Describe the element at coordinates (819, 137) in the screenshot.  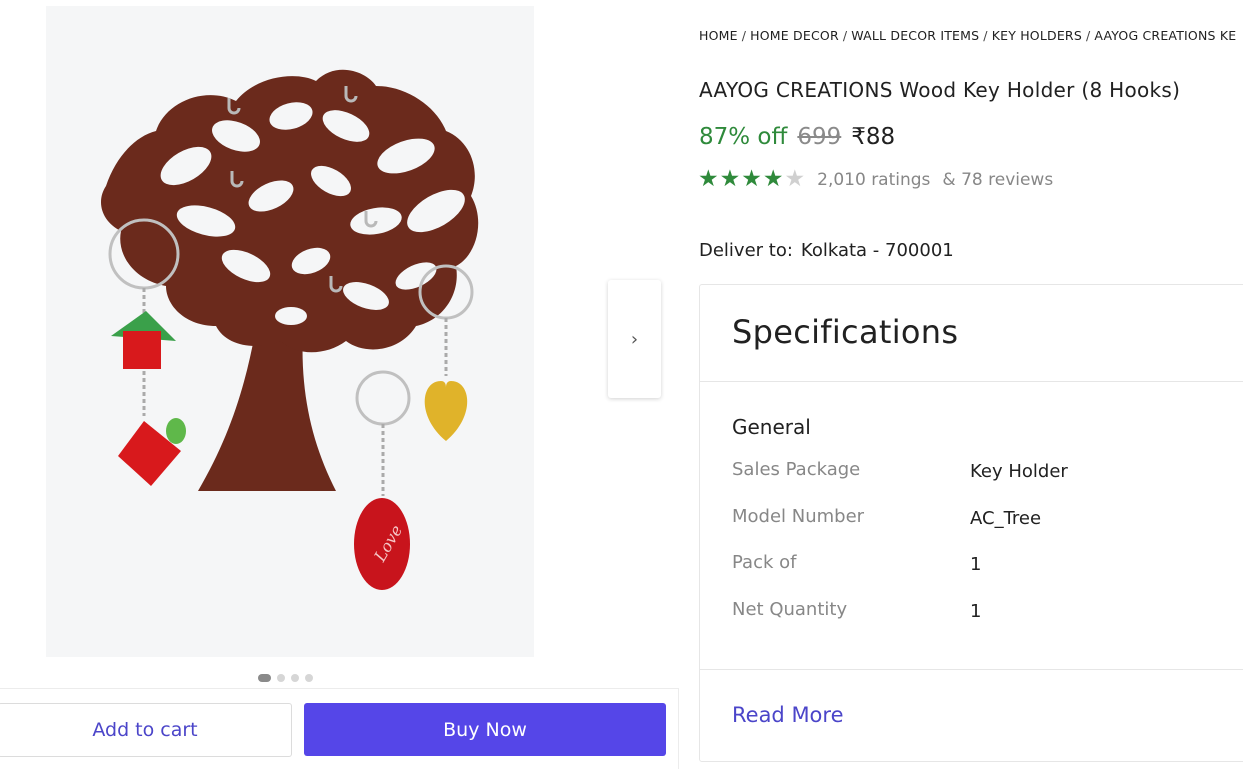
I see `original-price: 699` at that location.